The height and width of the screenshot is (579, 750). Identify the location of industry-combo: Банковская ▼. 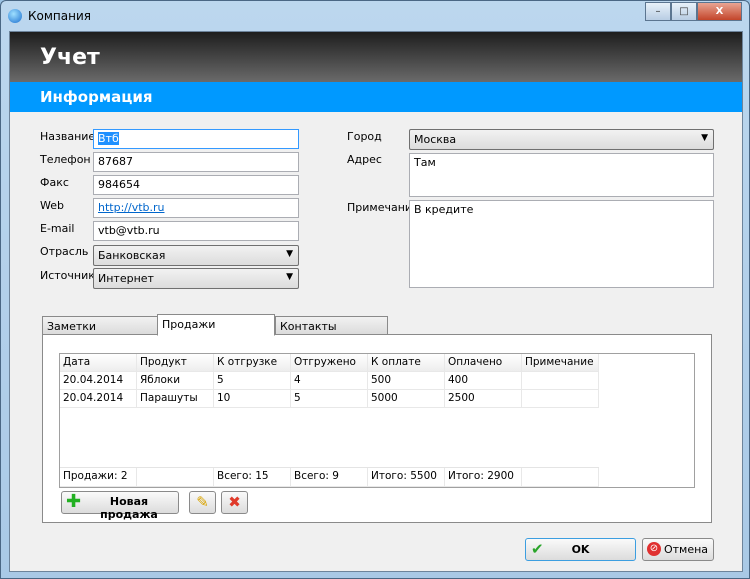
(196, 255).